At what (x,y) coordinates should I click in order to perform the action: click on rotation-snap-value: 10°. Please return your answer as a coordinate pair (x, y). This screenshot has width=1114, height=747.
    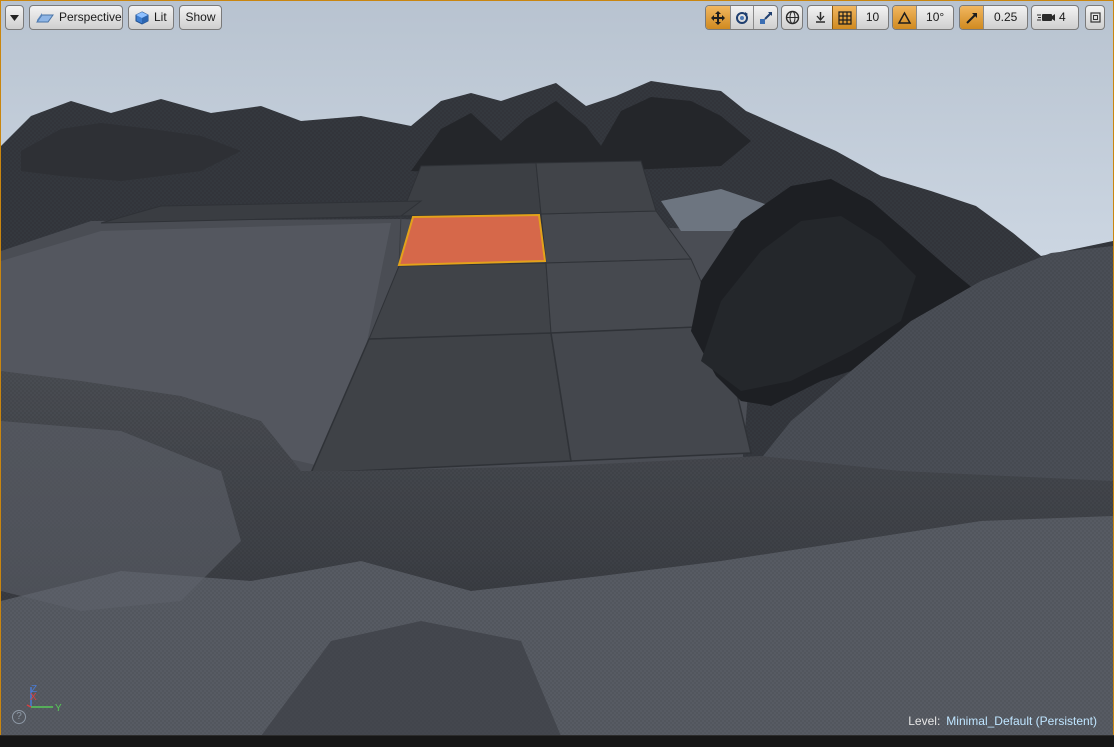
    Looking at the image, I should click on (935, 17).